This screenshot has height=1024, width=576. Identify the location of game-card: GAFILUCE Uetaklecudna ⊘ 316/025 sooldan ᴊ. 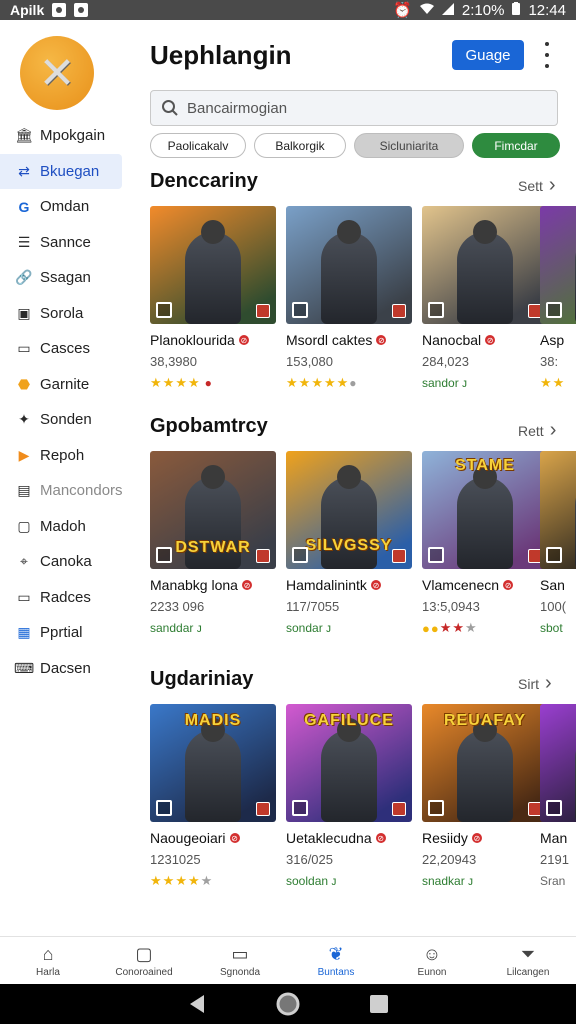
(349, 796).